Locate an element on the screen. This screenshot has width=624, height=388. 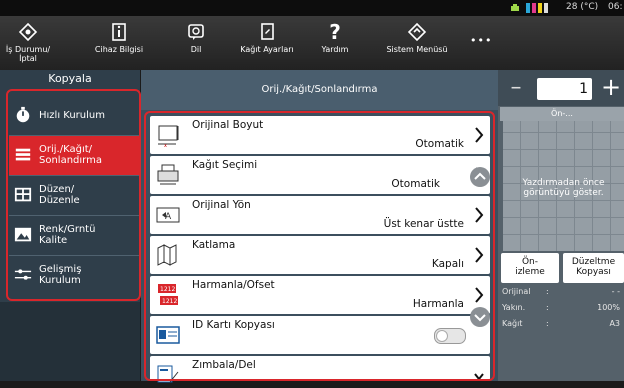
copy-title: Kopyala is located at coordinates (70, 78).